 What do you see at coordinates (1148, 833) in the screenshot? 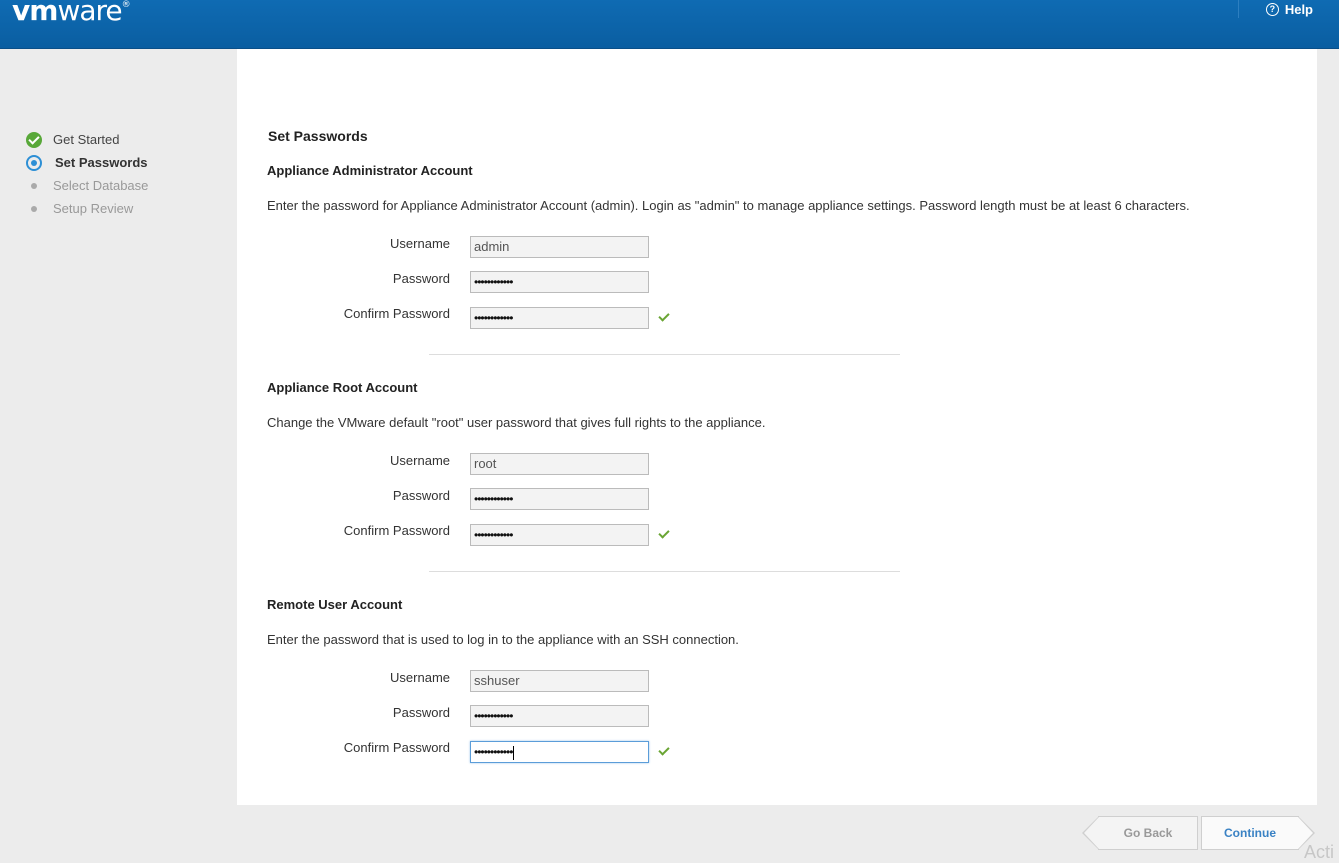
I see `go-back-label: Go Back` at bounding box center [1148, 833].